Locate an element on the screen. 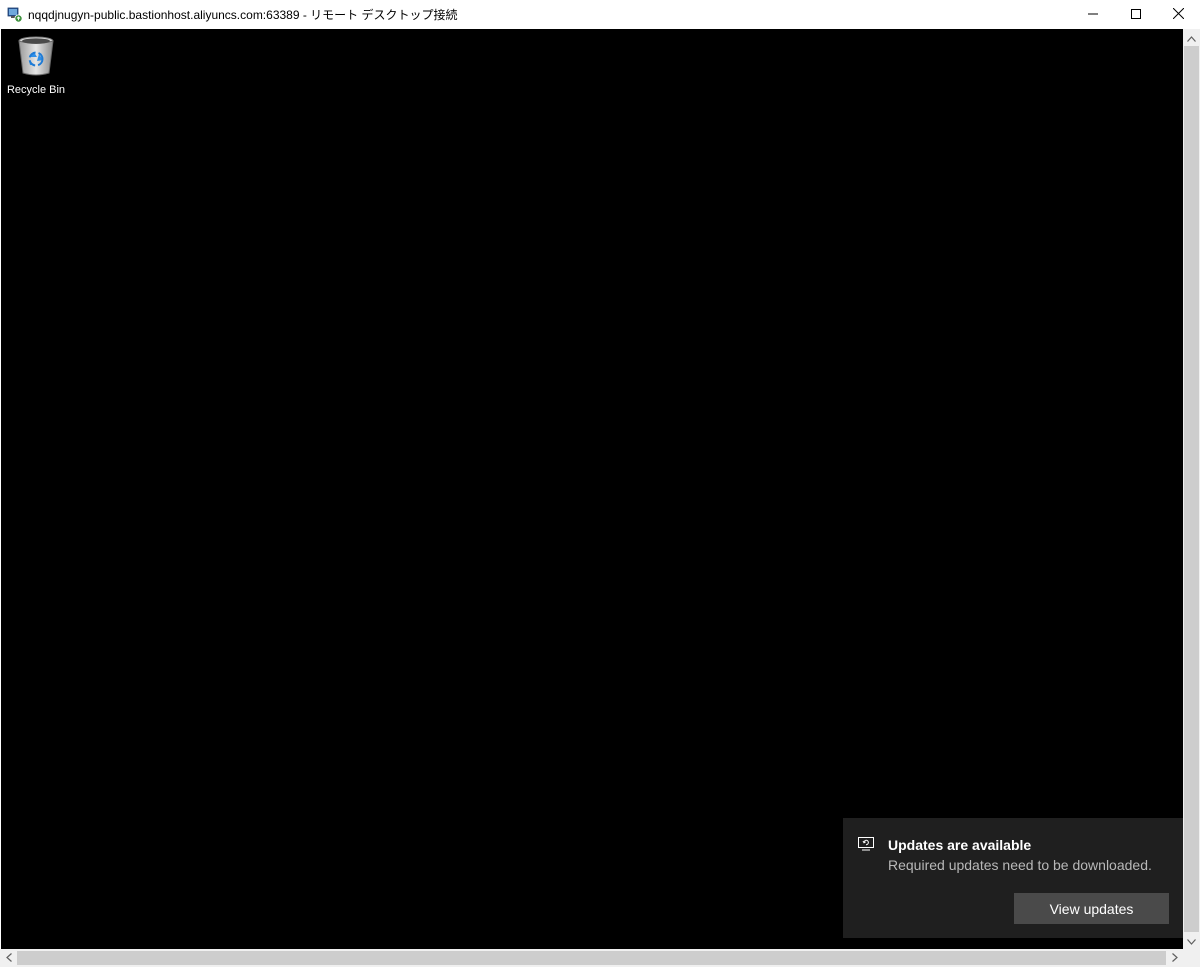 Image resolution: width=1200 pixels, height=967 pixels. windows-update-icon is located at coordinates (866, 844).